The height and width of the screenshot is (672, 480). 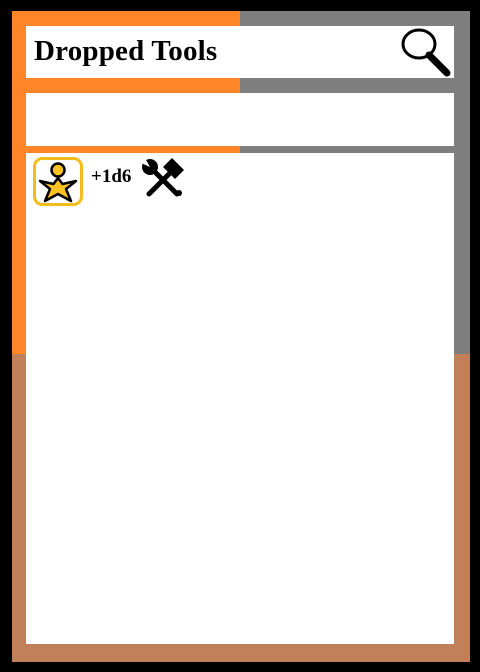 What do you see at coordinates (240, 119) in the screenshot?
I see `type-line` at bounding box center [240, 119].